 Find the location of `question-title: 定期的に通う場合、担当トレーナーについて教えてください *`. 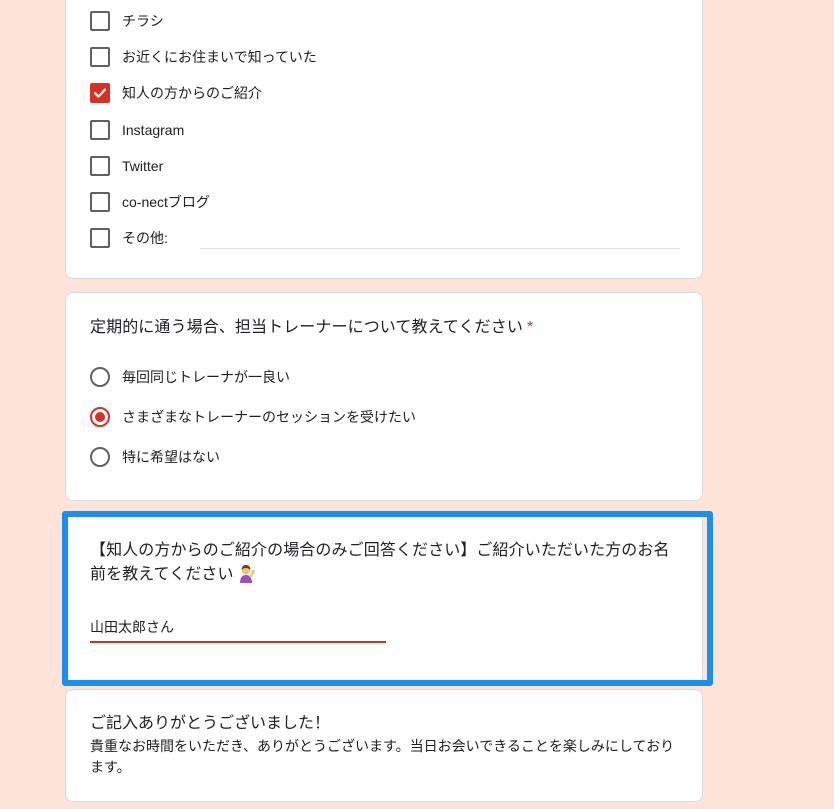

question-title: 定期的に通う場合、担当トレーナーについて教えてください * is located at coordinates (311, 328).